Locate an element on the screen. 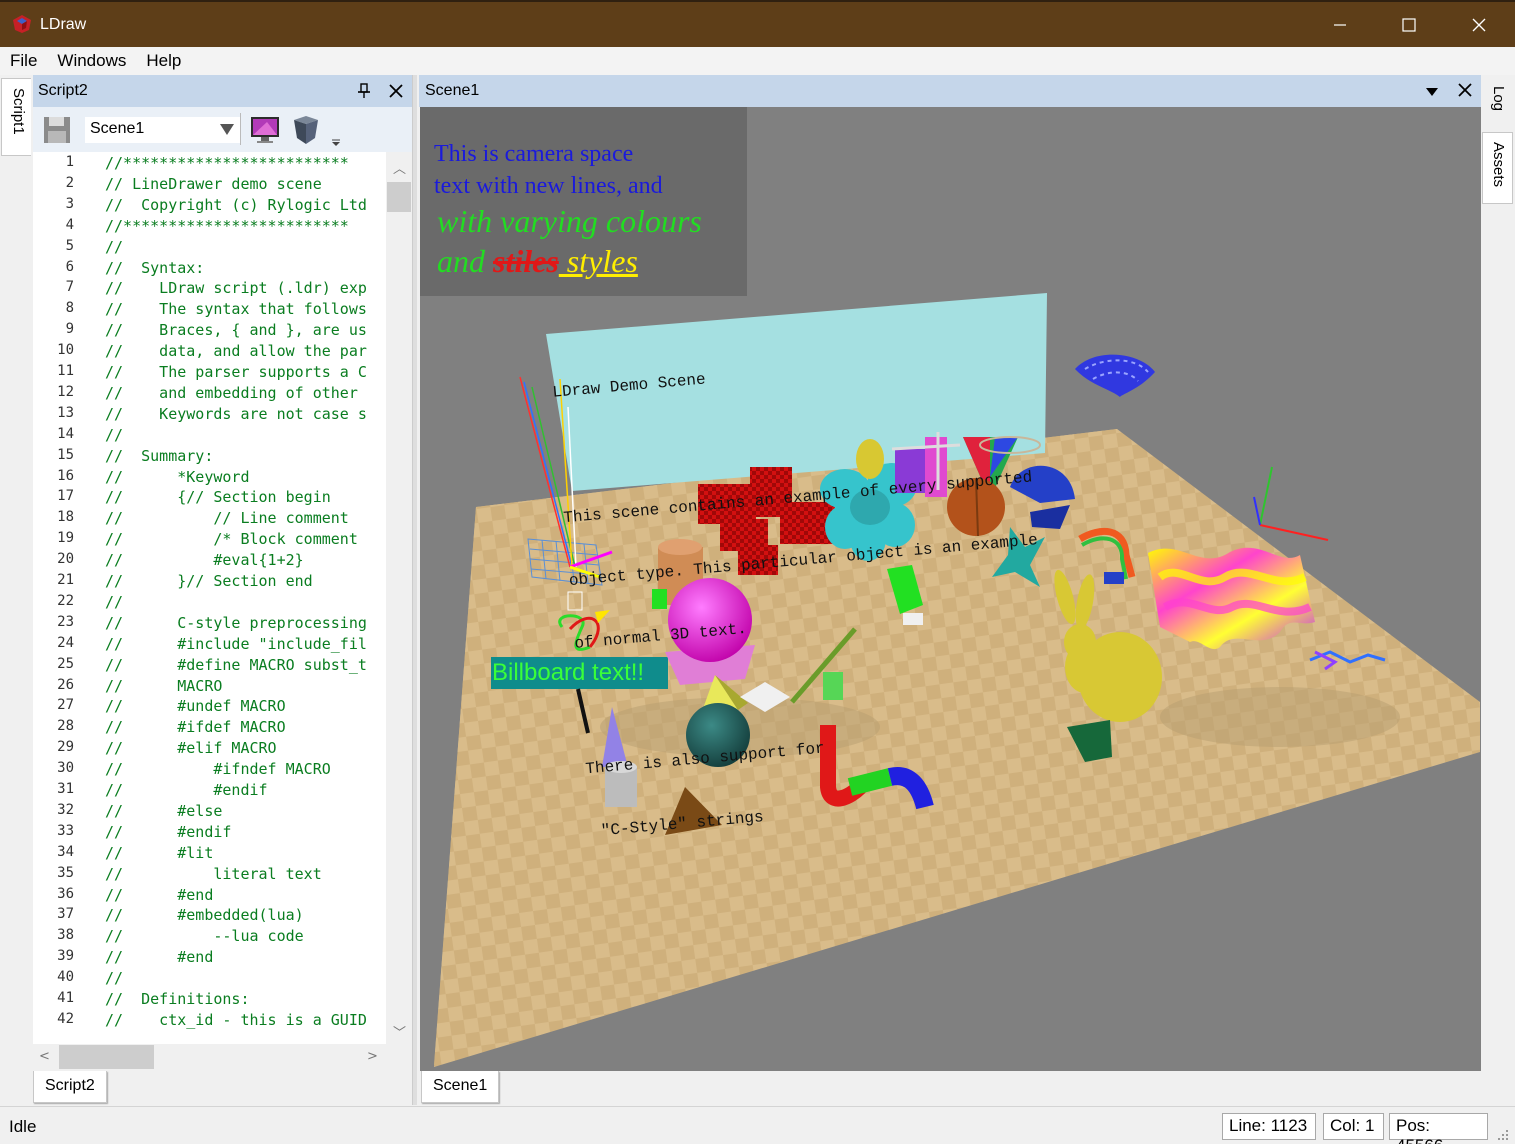 This screenshot has height=1144, width=1515. line-number: 29 is located at coordinates (65, 747).